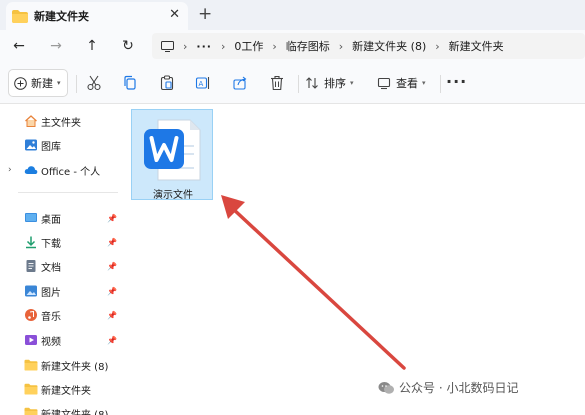 This screenshot has width=585, height=415. I want to click on music-icon, so click(31, 315).